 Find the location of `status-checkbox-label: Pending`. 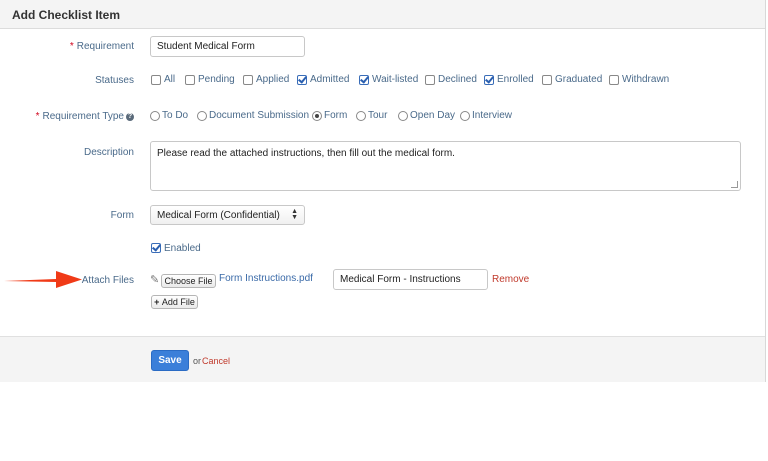

status-checkbox-label: Pending is located at coordinates (216, 79).